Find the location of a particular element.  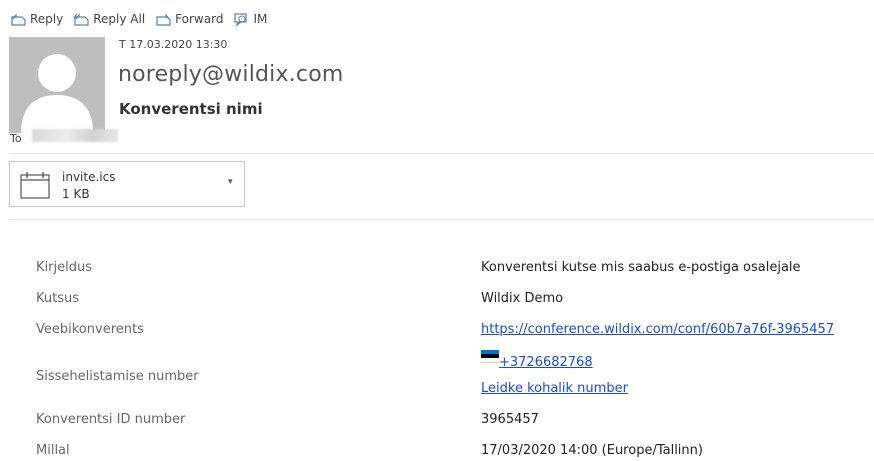

im-label: IM is located at coordinates (260, 19).